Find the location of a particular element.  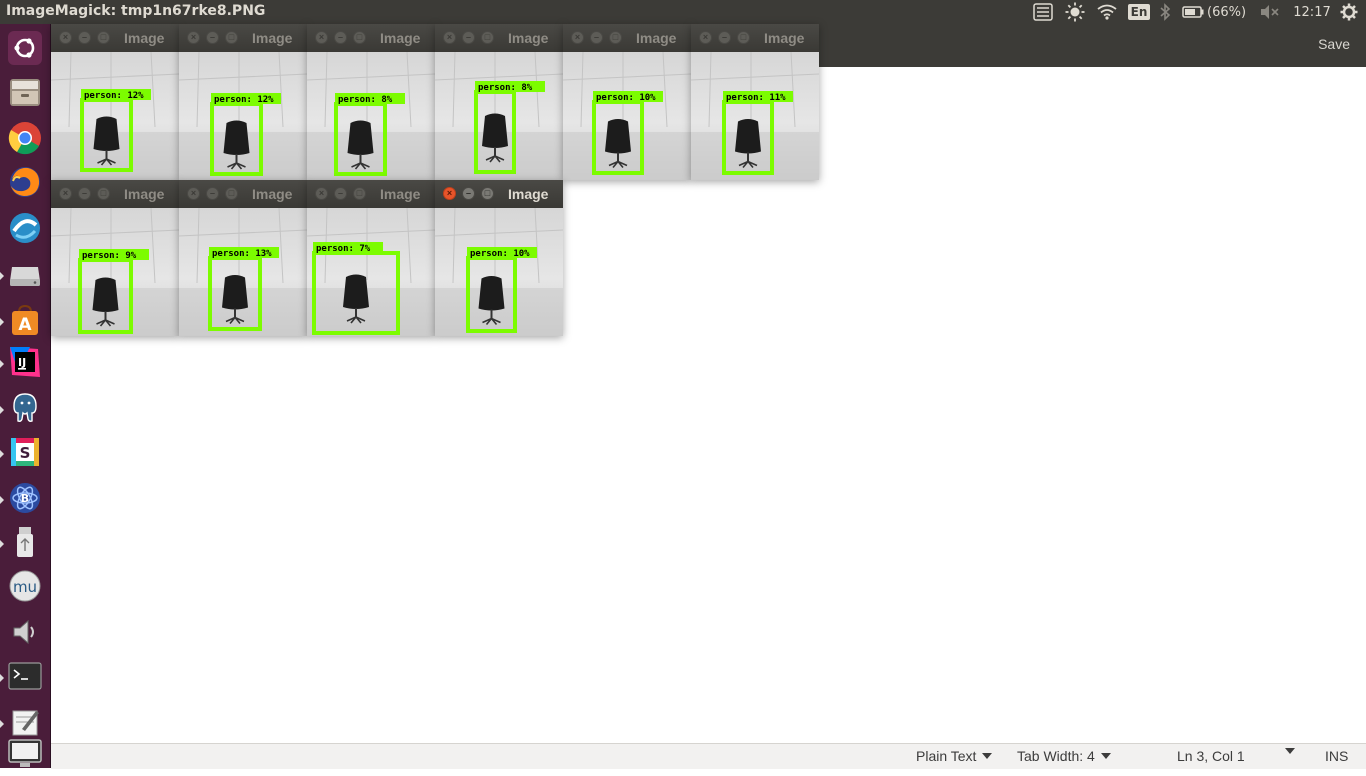

running-indicator is located at coordinates (2, 500).